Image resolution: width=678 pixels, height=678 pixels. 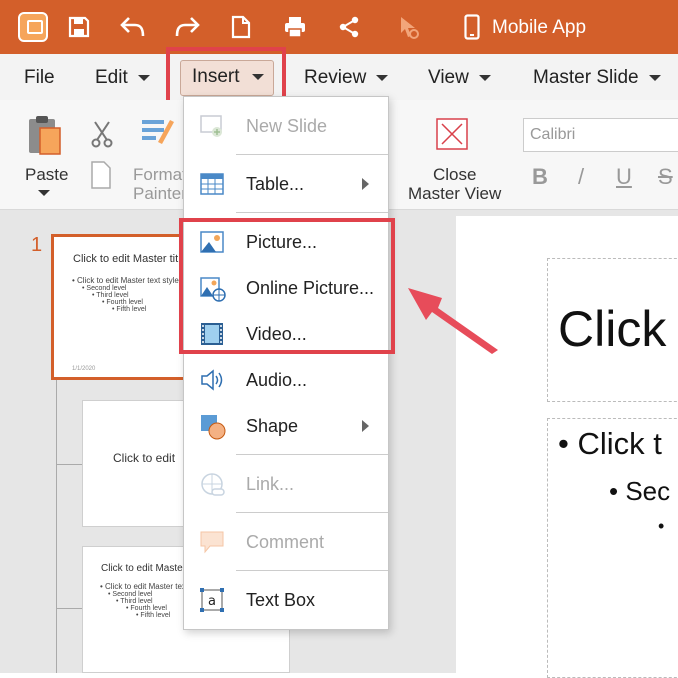 I want to click on thumb3-level4: • Fourth level, so click(x=146, y=608).